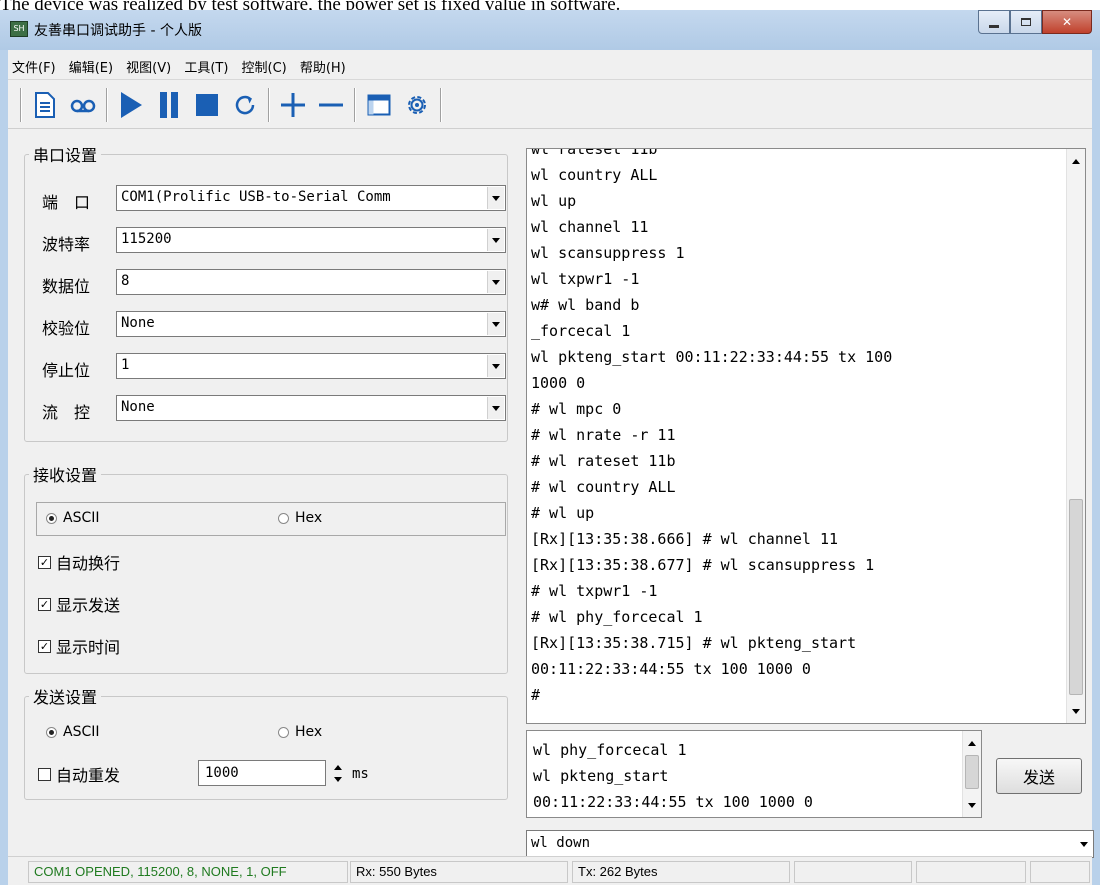  What do you see at coordinates (81, 732) in the screenshot?
I see `send-ascii-label: ASCII` at bounding box center [81, 732].